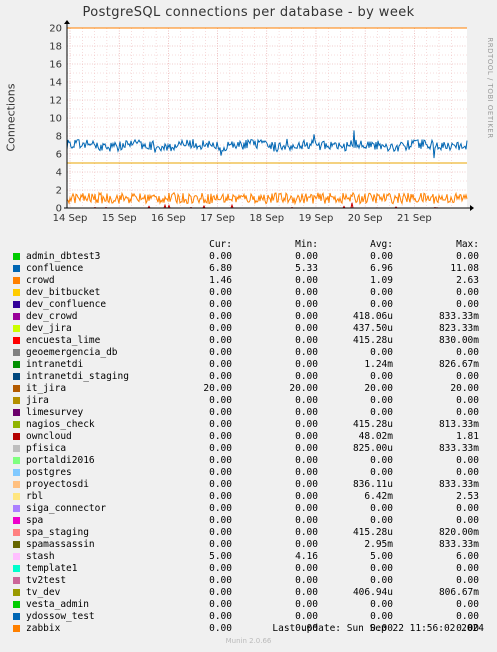 The height and width of the screenshot is (652, 497). Describe the element at coordinates (250, 545) in the screenshot. I see `legend-item: spamassassin 0.00 0.00 2.95m 833.33m` at that location.